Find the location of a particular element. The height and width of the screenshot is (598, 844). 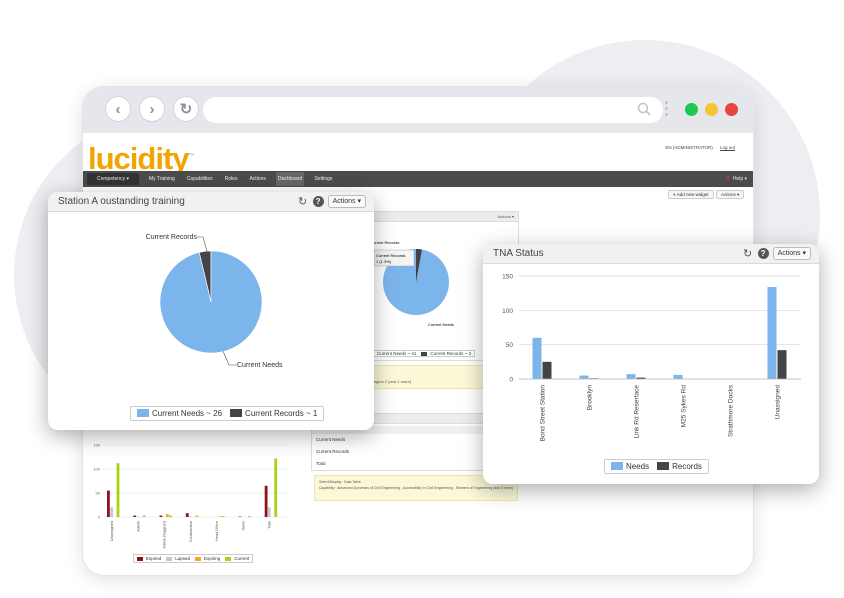

bar-records-unassigned is located at coordinates (782, 364).